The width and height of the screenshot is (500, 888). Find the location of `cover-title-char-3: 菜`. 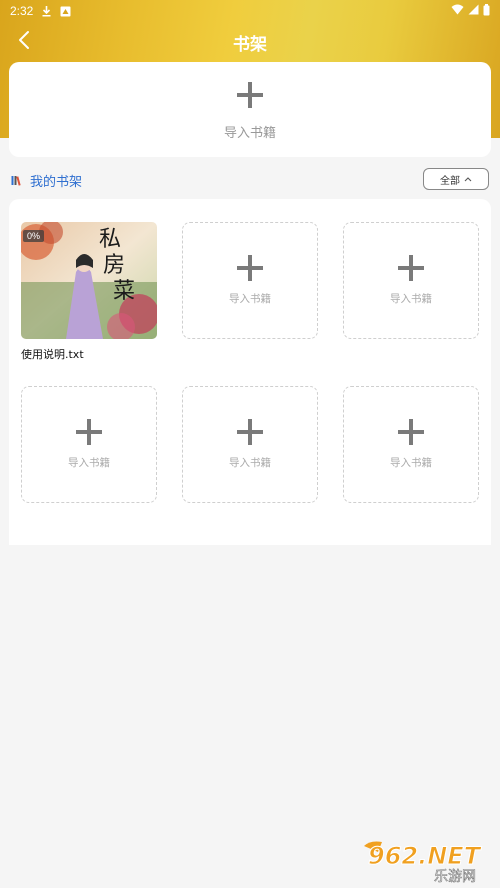

cover-title-char-3: 菜 is located at coordinates (124, 291).